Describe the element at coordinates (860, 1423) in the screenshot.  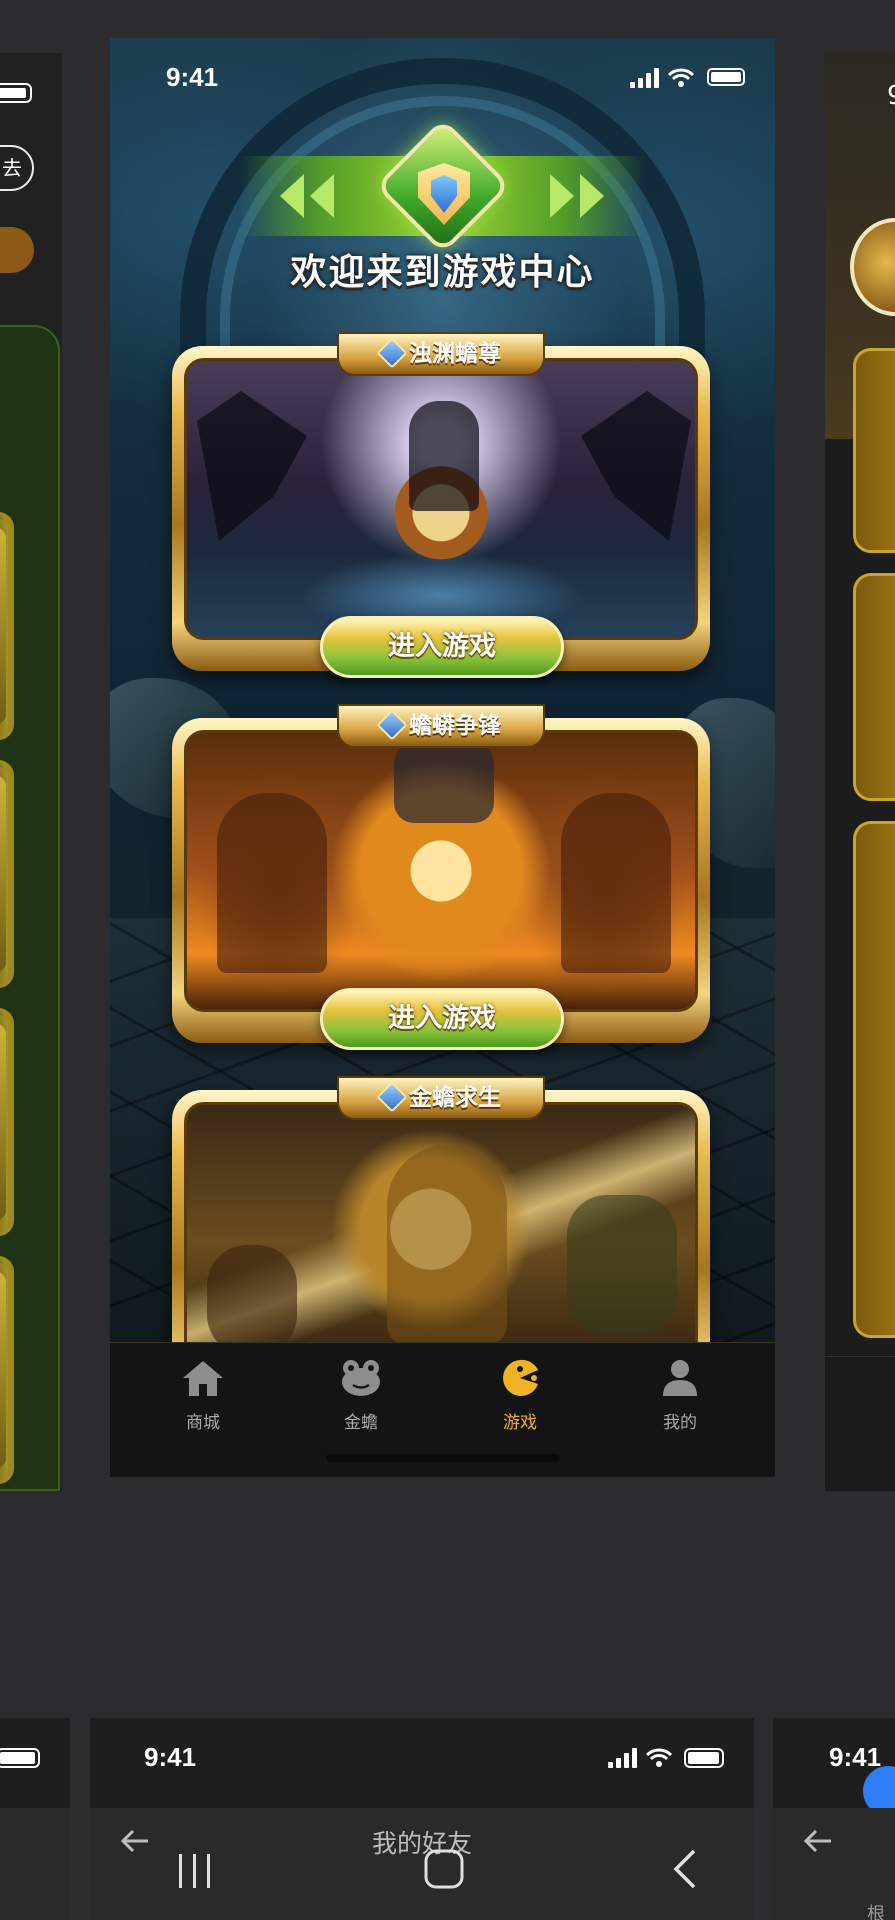
I see `right-tab-bar` at that location.